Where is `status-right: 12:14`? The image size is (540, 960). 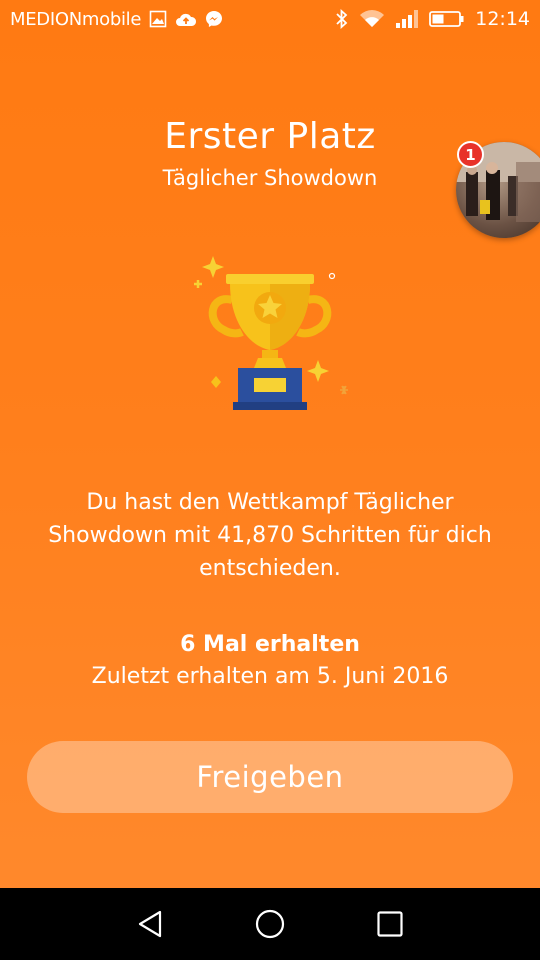 status-right: 12:14 is located at coordinates (432, 19).